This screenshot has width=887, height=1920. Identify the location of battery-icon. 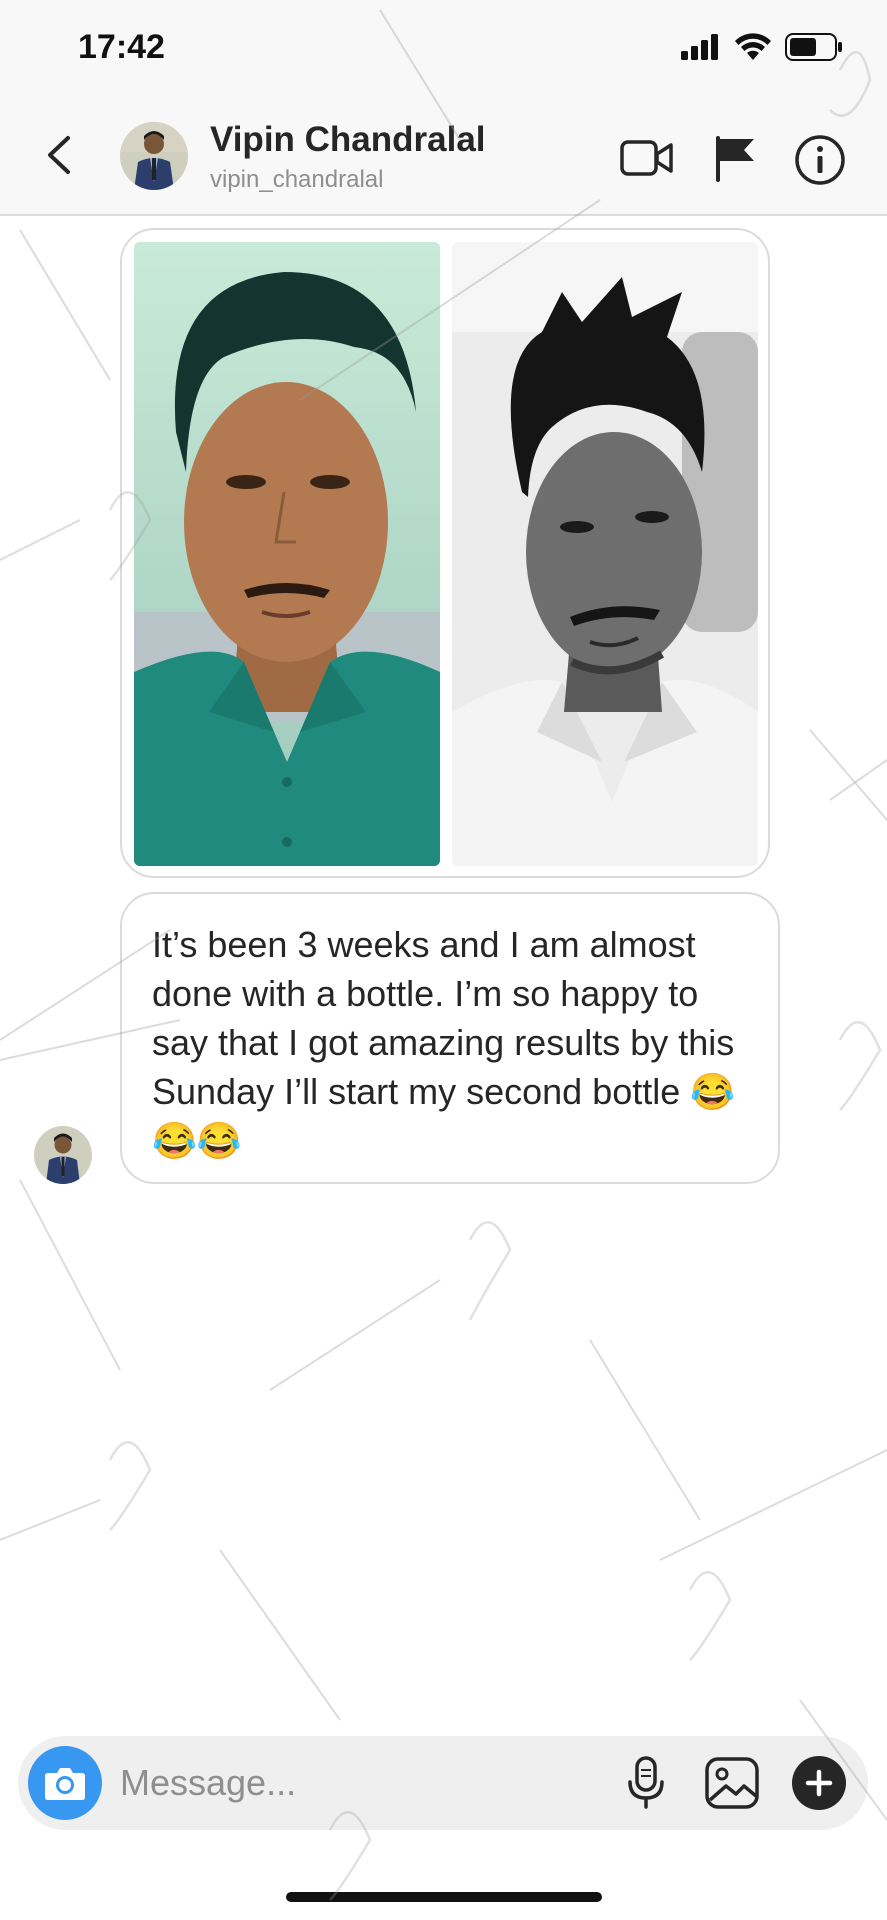
(813, 47).